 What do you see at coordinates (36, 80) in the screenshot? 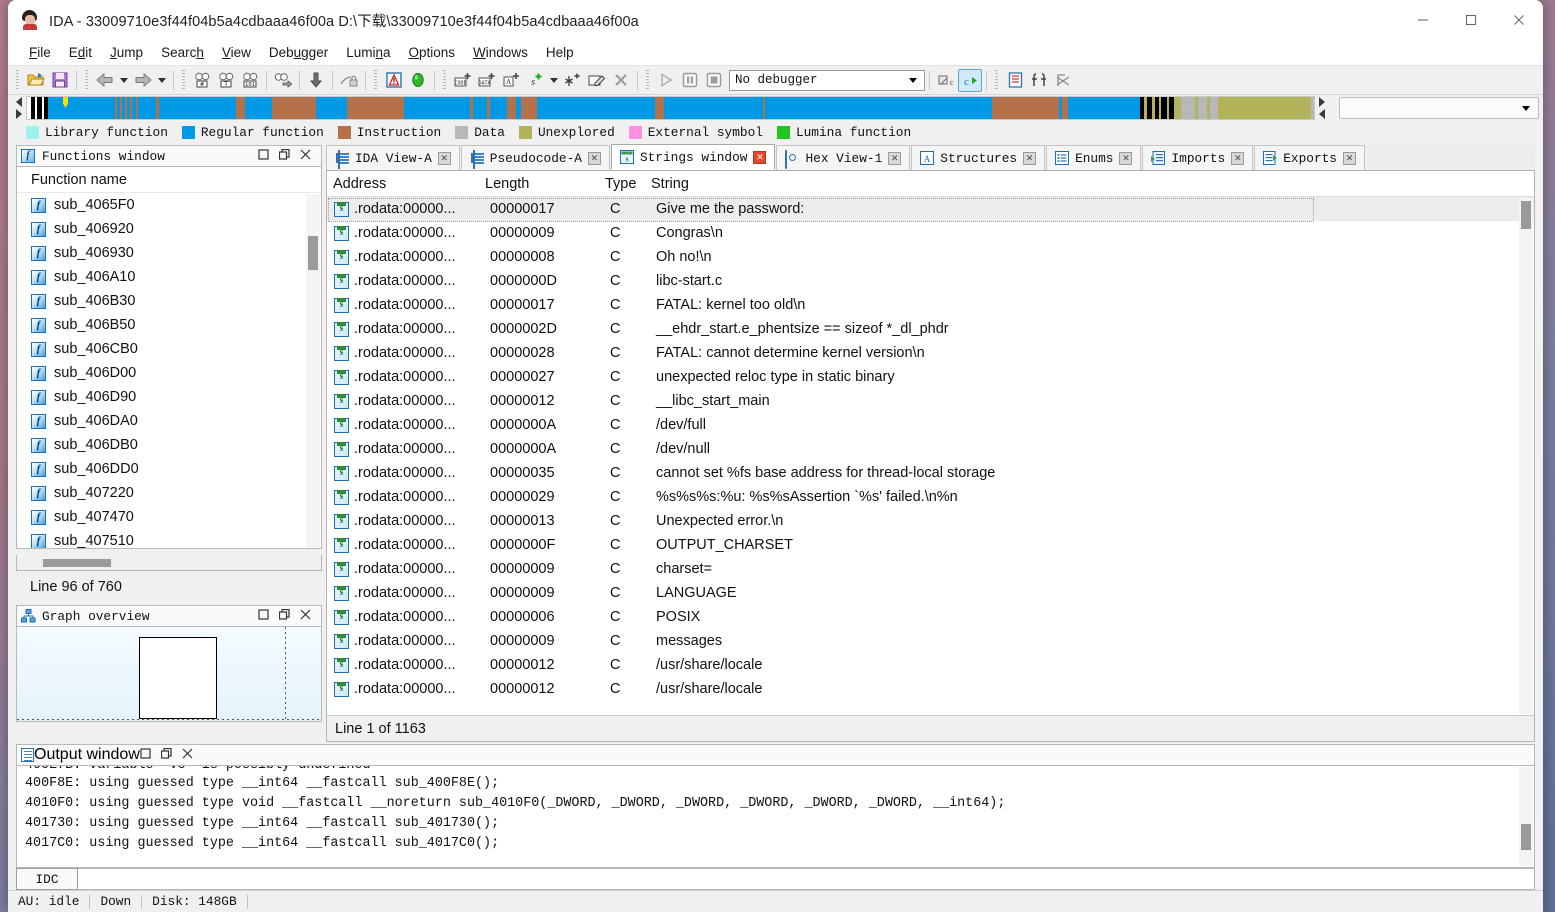
I see `open-file-icon` at bounding box center [36, 80].